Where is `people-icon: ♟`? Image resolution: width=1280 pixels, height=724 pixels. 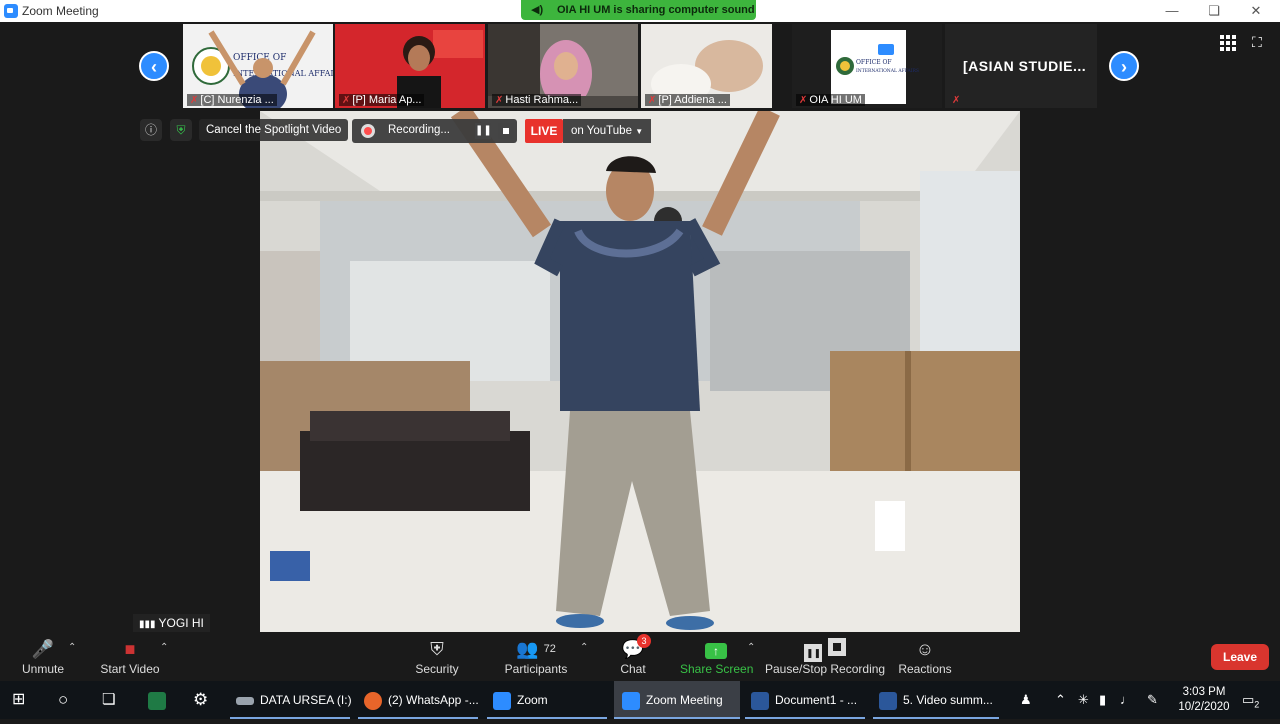 people-icon: ♟ is located at coordinates (1026, 700).